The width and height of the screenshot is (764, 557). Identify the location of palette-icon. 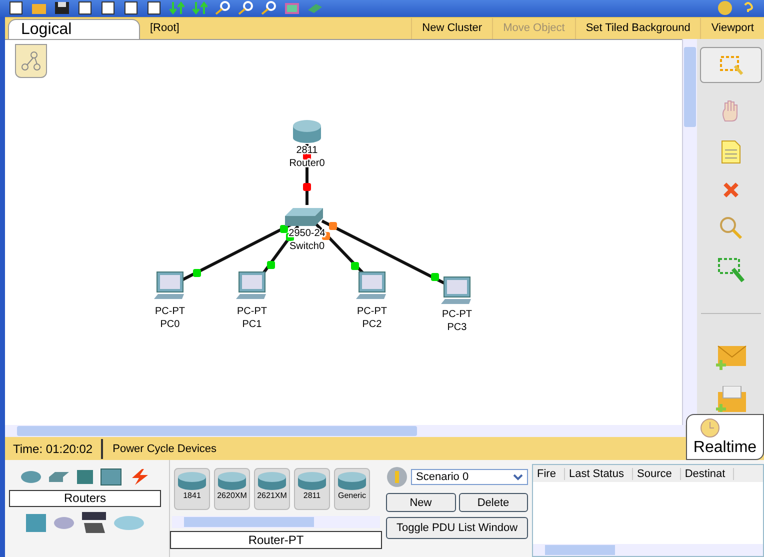
(292, 8).